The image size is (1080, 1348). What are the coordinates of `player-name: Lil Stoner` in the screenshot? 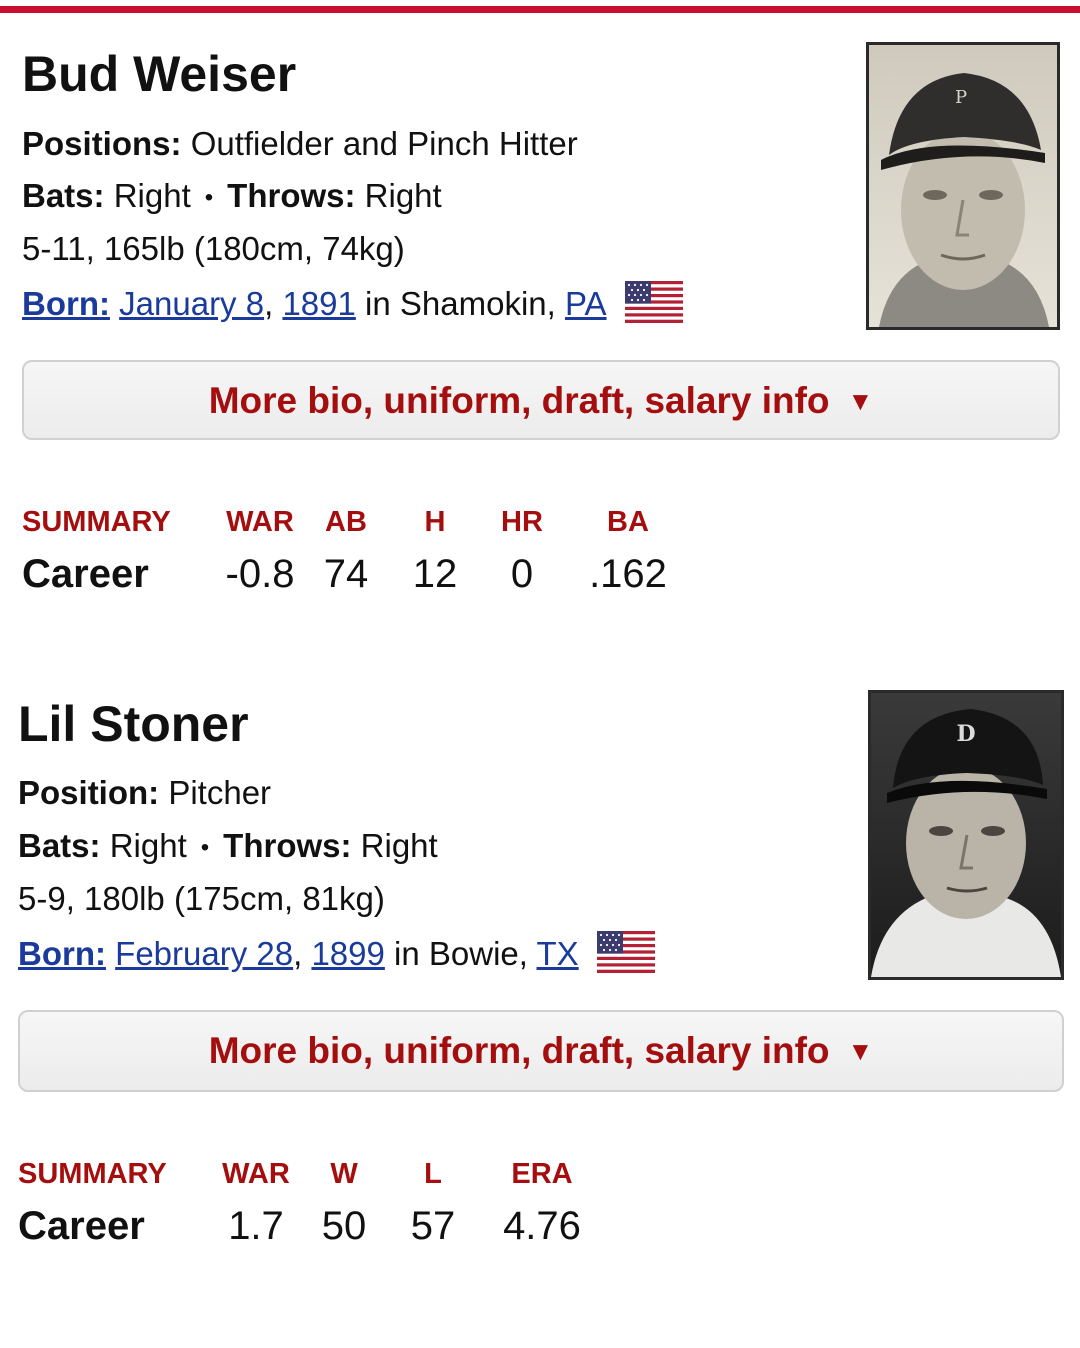 It's located at (133, 724).